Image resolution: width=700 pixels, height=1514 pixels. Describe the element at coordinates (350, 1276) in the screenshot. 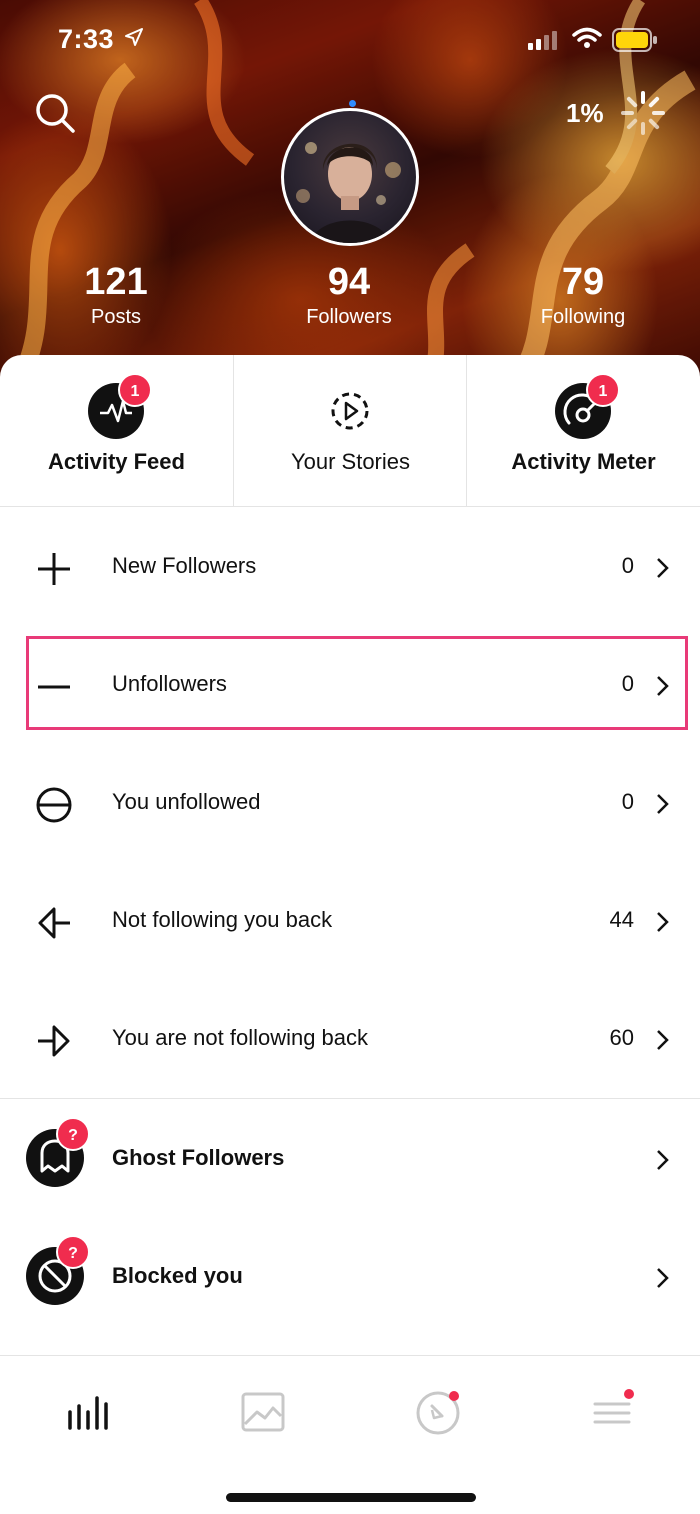

I see `list-item-blocked-you: ? Blocked you` at that location.